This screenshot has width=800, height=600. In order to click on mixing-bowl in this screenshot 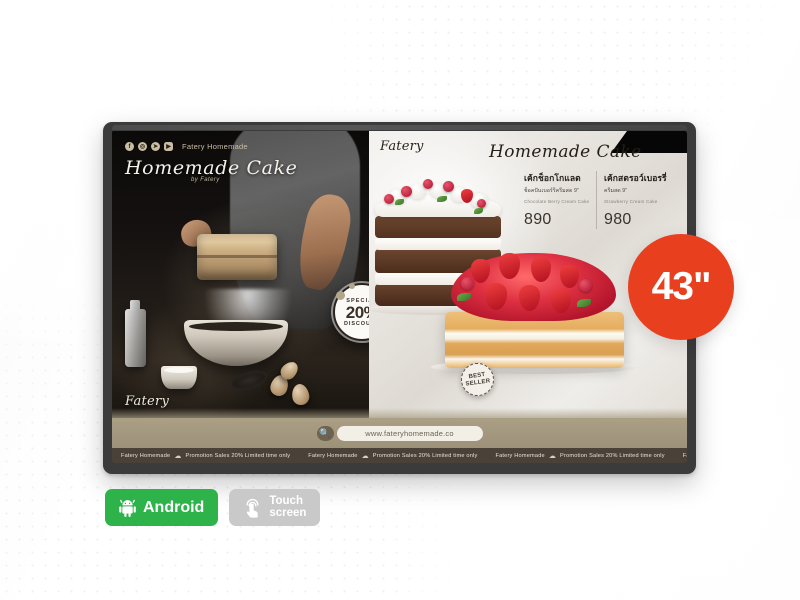, I will do `click(235, 343)`.